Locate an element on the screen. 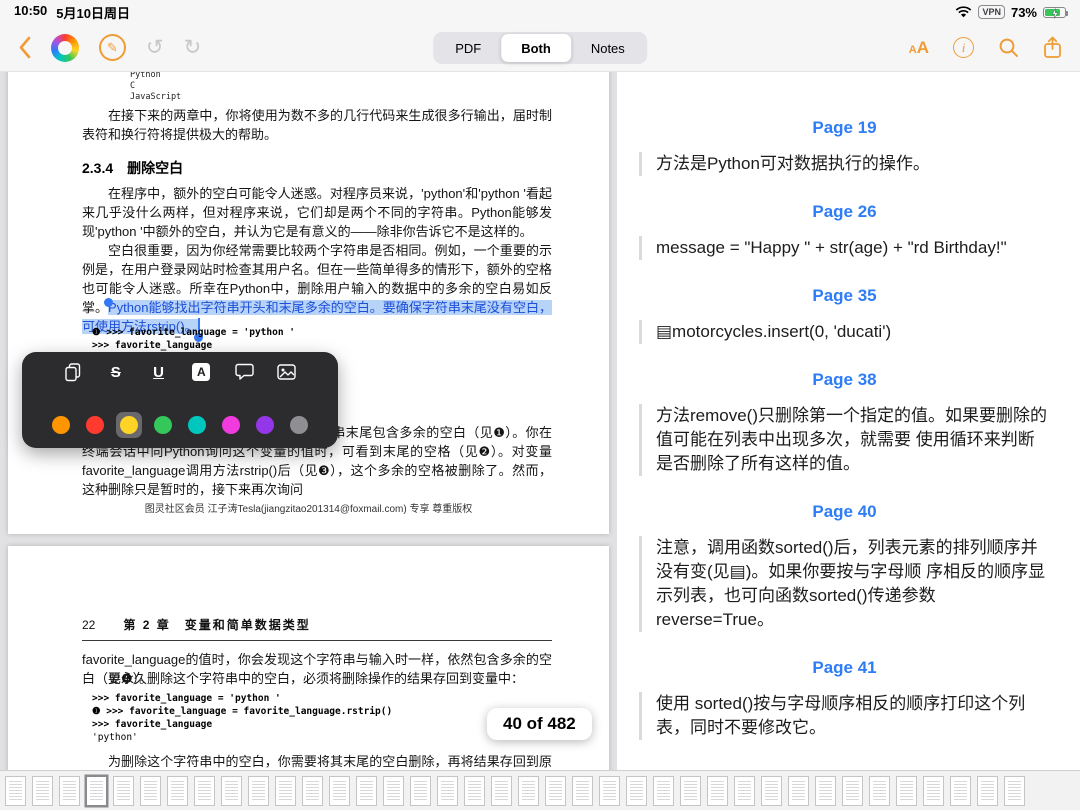 The width and height of the screenshot is (1080, 810). segment-pdf: PDF is located at coordinates (468, 48).